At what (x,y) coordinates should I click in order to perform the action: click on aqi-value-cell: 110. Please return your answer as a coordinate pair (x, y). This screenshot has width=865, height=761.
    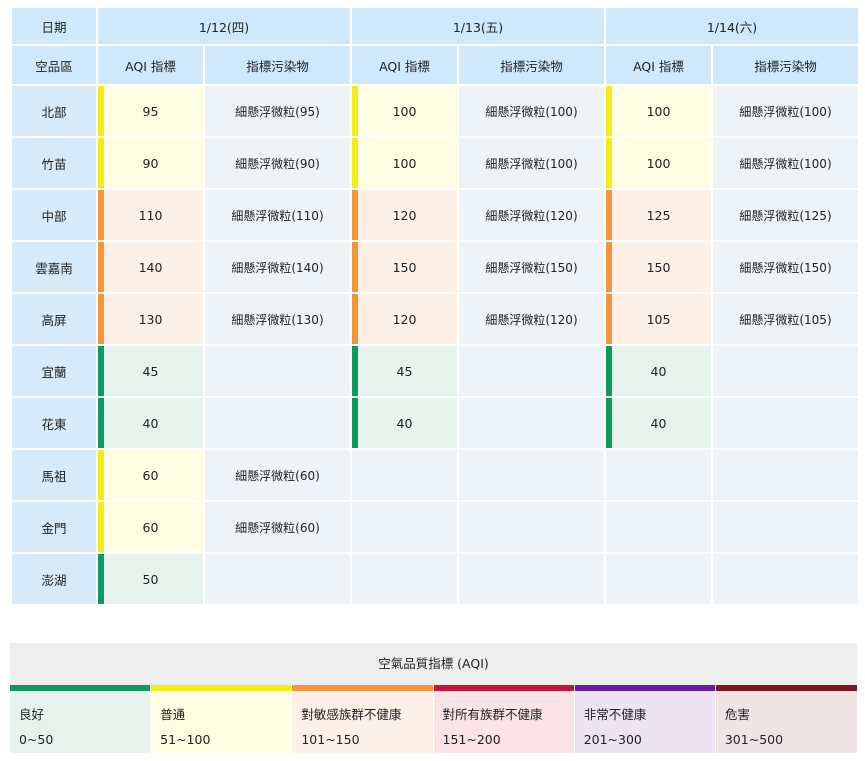
    Looking at the image, I should click on (150, 215).